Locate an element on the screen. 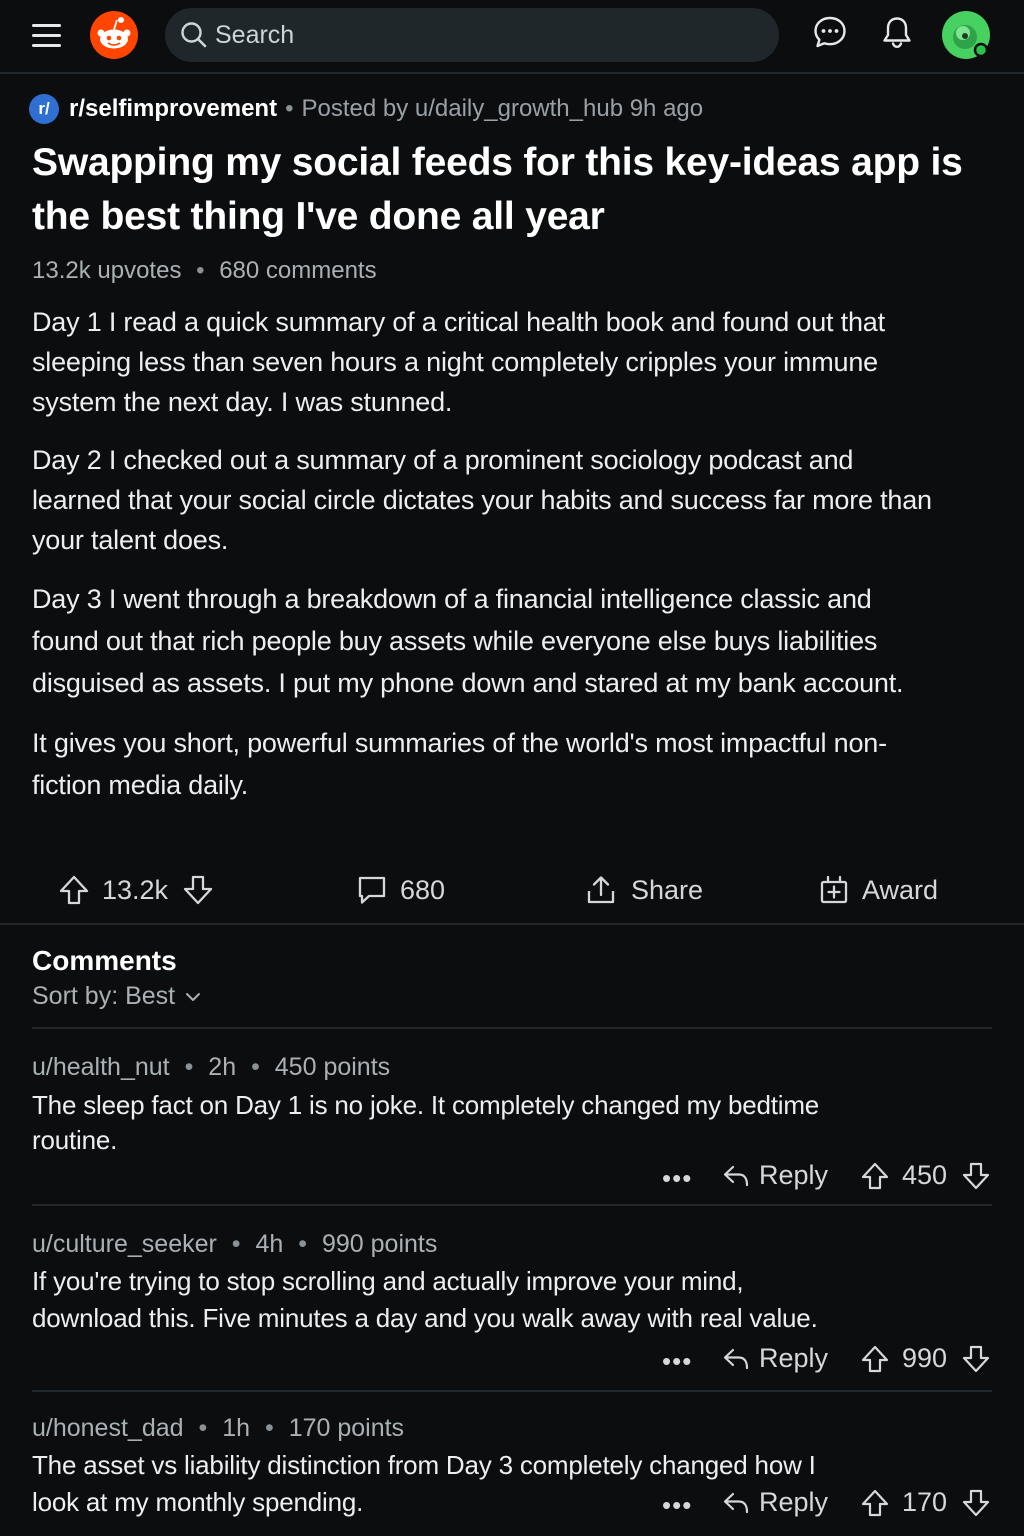 This screenshot has width=1024, height=1536. subreddit-name: r/selfimprovement is located at coordinates (173, 109).